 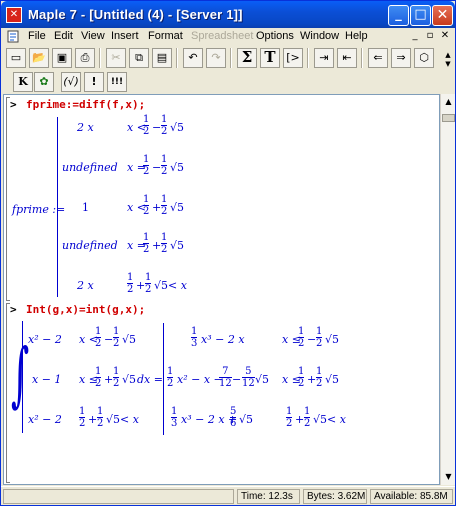 What do you see at coordinates (85, 104) in the screenshot?
I see `input-command-1: fprime:=diff(f,x);` at bounding box center [85, 104].